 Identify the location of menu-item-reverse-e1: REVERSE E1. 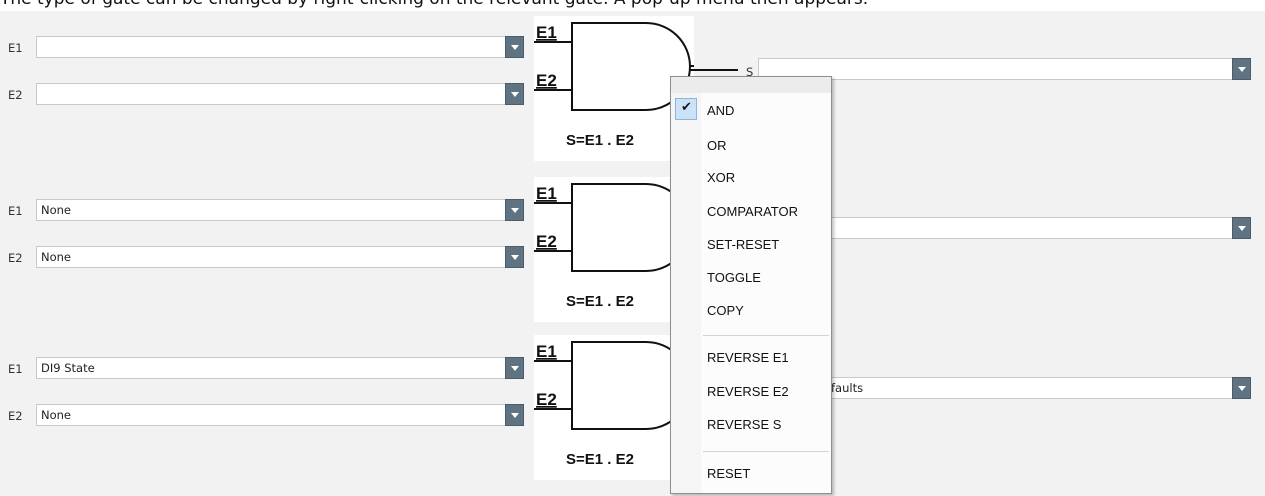
(751, 357).